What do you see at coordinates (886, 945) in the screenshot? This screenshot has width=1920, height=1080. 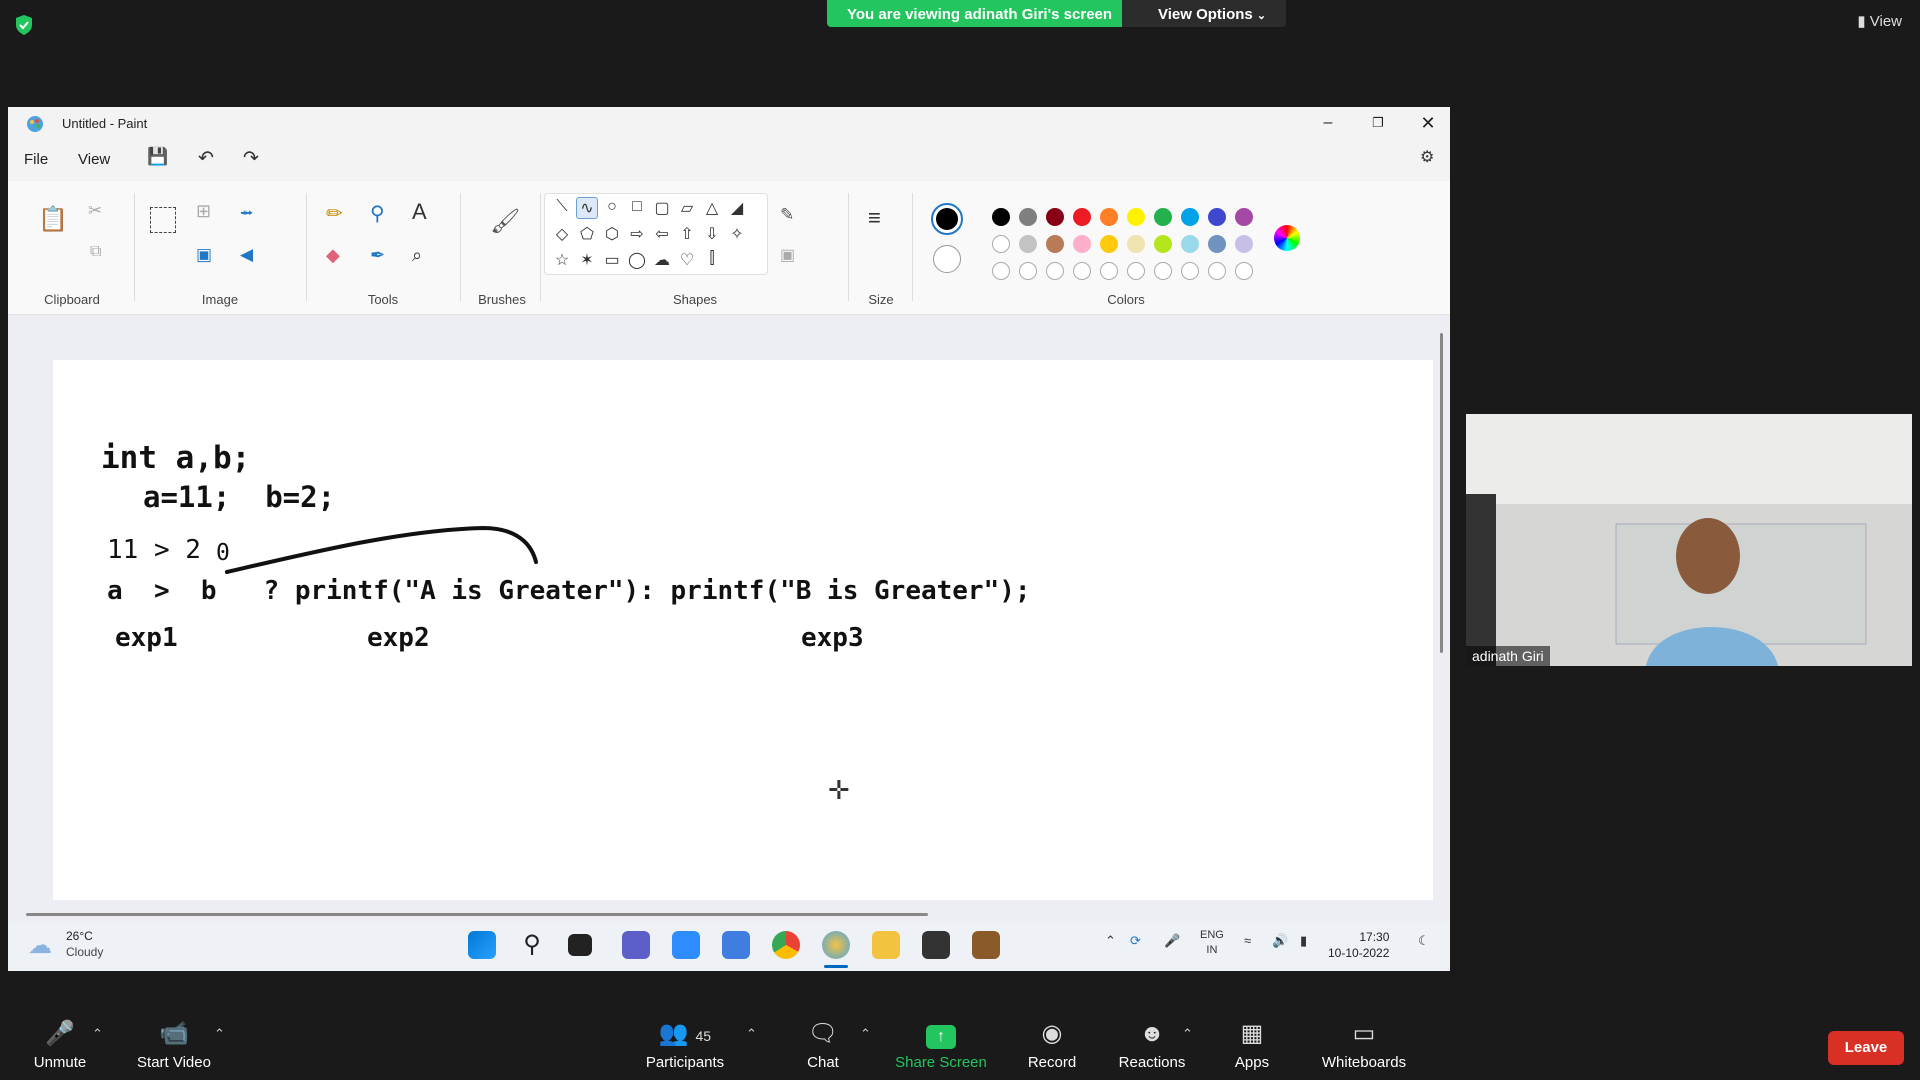 I see `file-explorer-icon` at bounding box center [886, 945].